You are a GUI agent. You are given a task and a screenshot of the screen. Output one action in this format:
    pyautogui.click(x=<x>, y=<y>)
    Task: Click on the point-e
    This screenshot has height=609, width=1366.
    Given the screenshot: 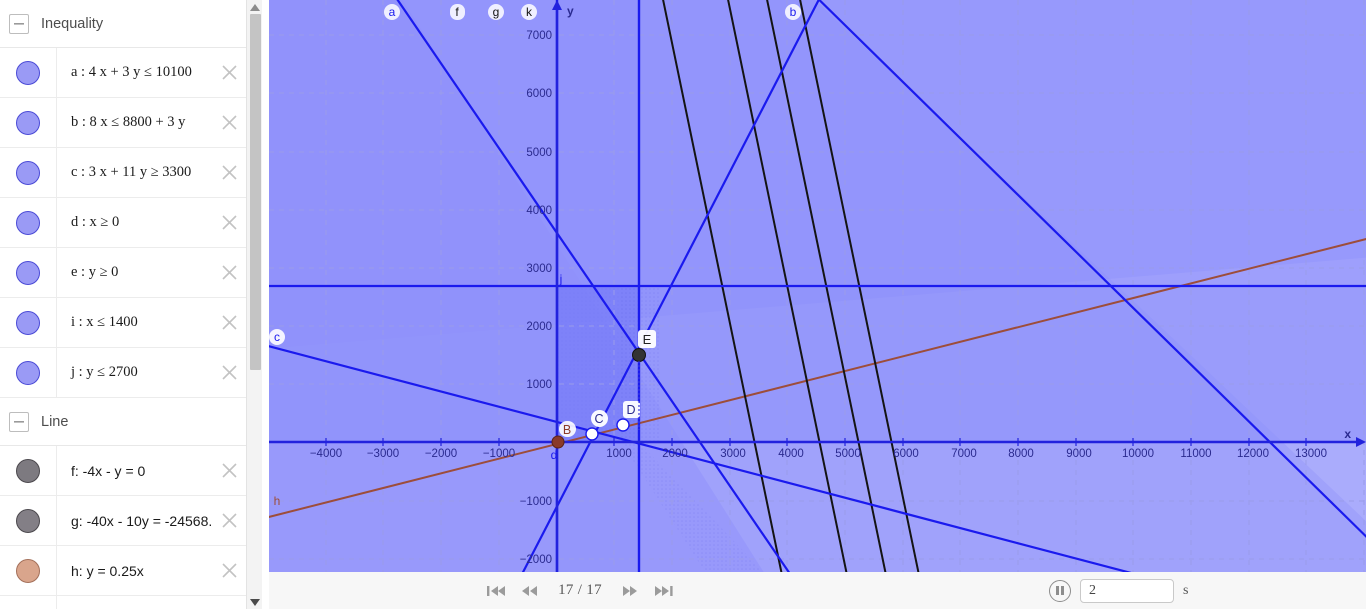 What is the action you would take?
    pyautogui.click(x=639, y=355)
    